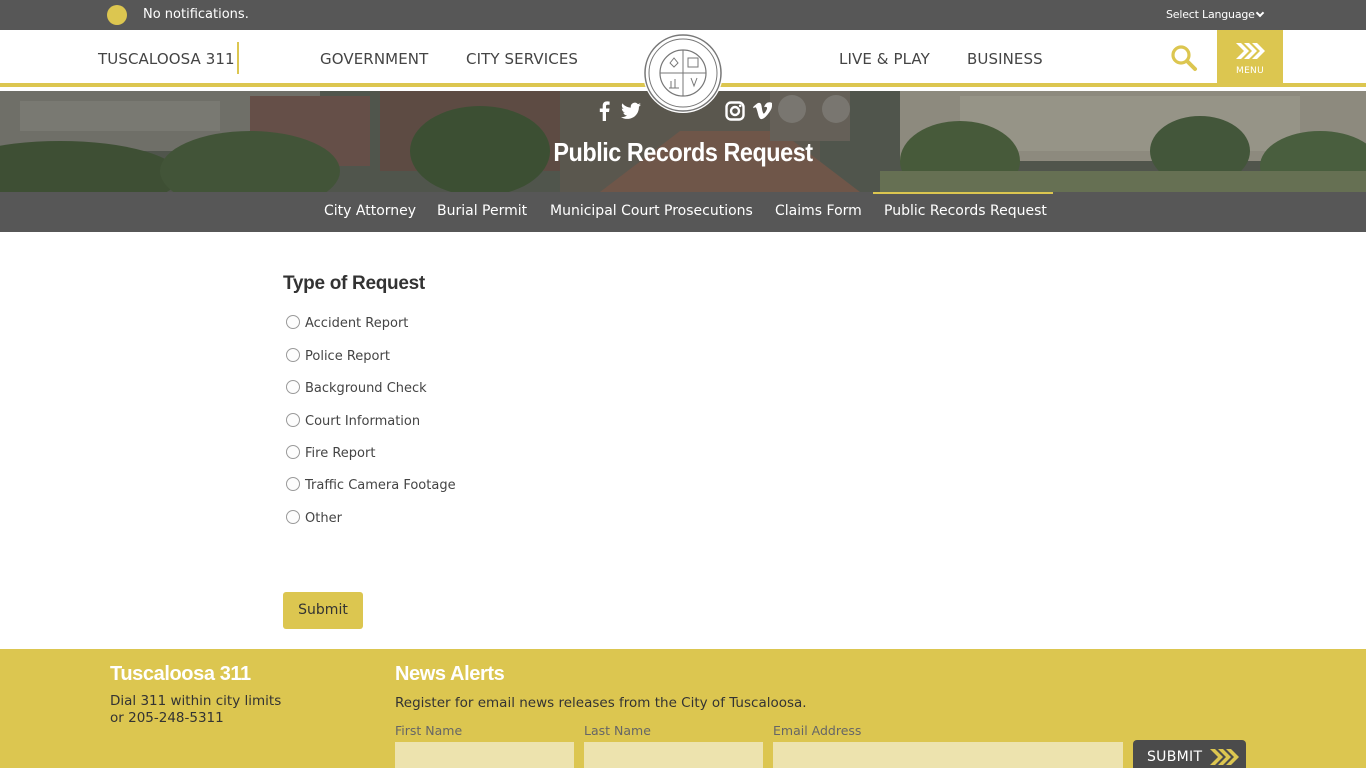 Image resolution: width=1366 pixels, height=768 pixels. What do you see at coordinates (450, 674) in the screenshot?
I see `footer-news-alerts-title: News Alerts` at bounding box center [450, 674].